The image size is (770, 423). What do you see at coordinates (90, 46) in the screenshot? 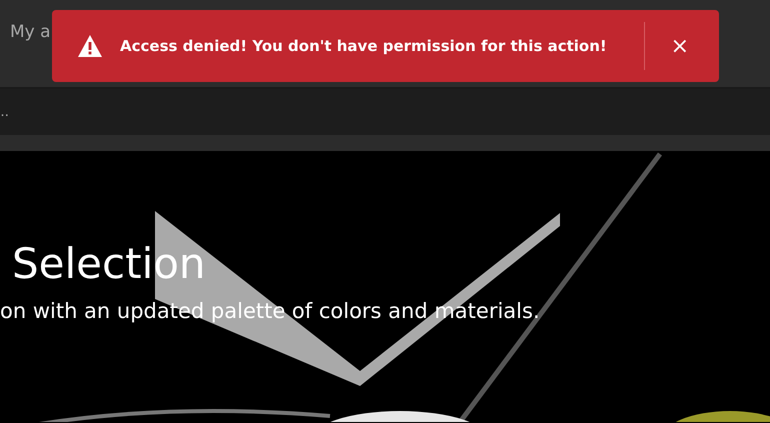
I see `warning-icon` at bounding box center [90, 46].